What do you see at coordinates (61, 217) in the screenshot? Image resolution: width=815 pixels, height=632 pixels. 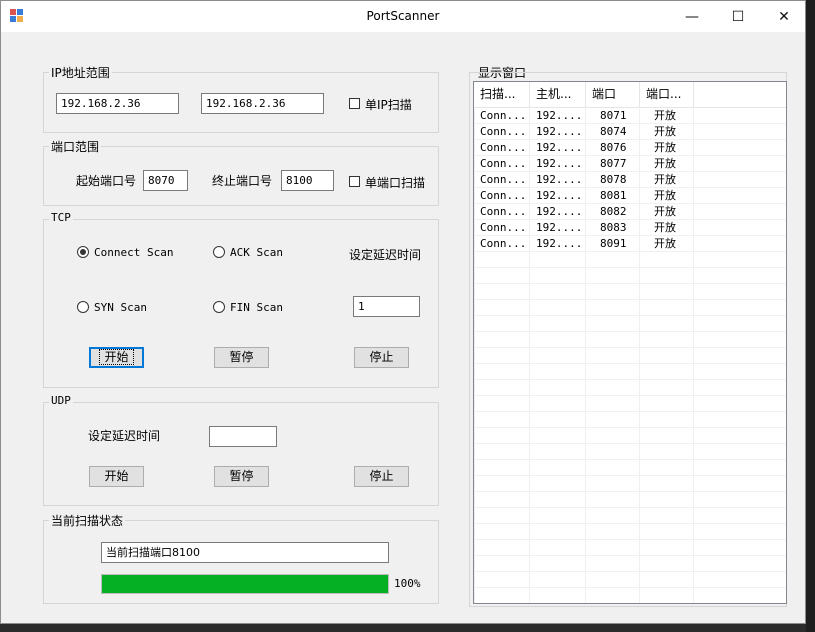 I see `tcp-legend: TCP` at bounding box center [61, 217].